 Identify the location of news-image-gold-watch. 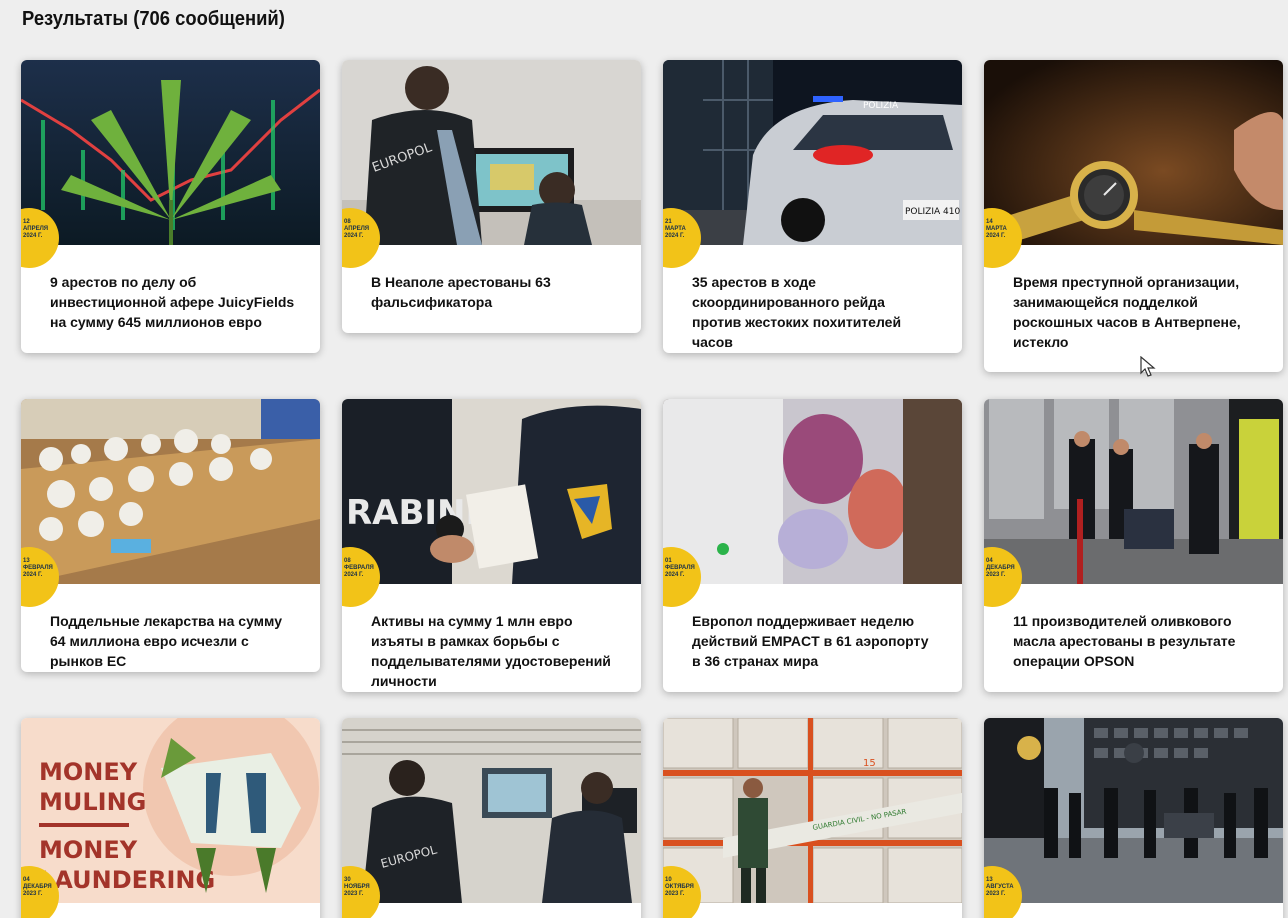
(1133, 152).